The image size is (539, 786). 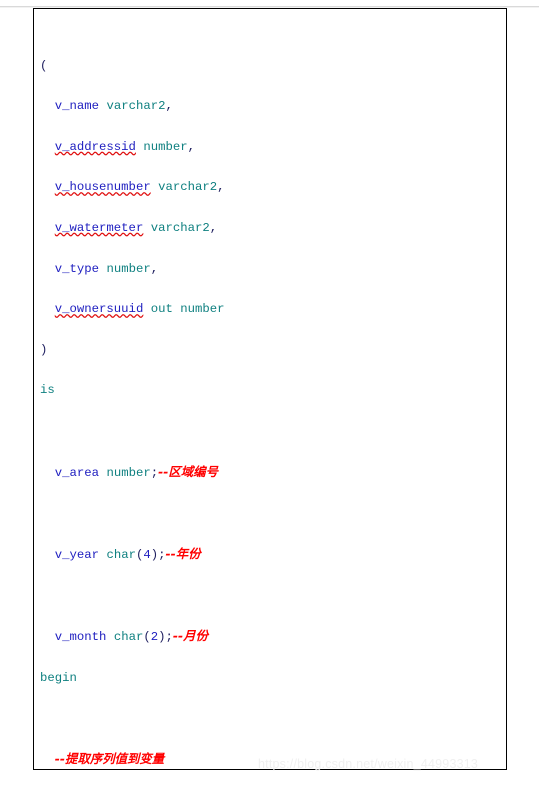 What do you see at coordinates (113, 106) in the screenshot?
I see `code-line: v_name varchar2,` at bounding box center [113, 106].